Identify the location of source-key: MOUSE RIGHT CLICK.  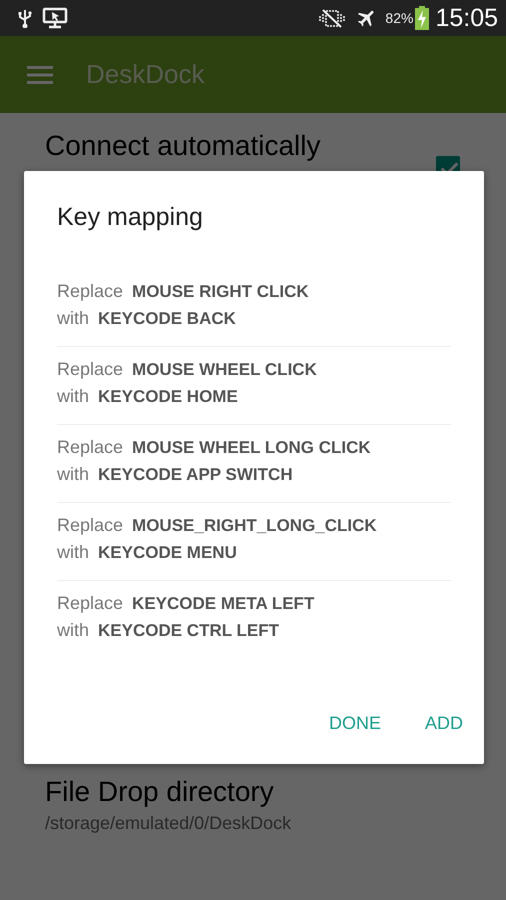
(220, 291).